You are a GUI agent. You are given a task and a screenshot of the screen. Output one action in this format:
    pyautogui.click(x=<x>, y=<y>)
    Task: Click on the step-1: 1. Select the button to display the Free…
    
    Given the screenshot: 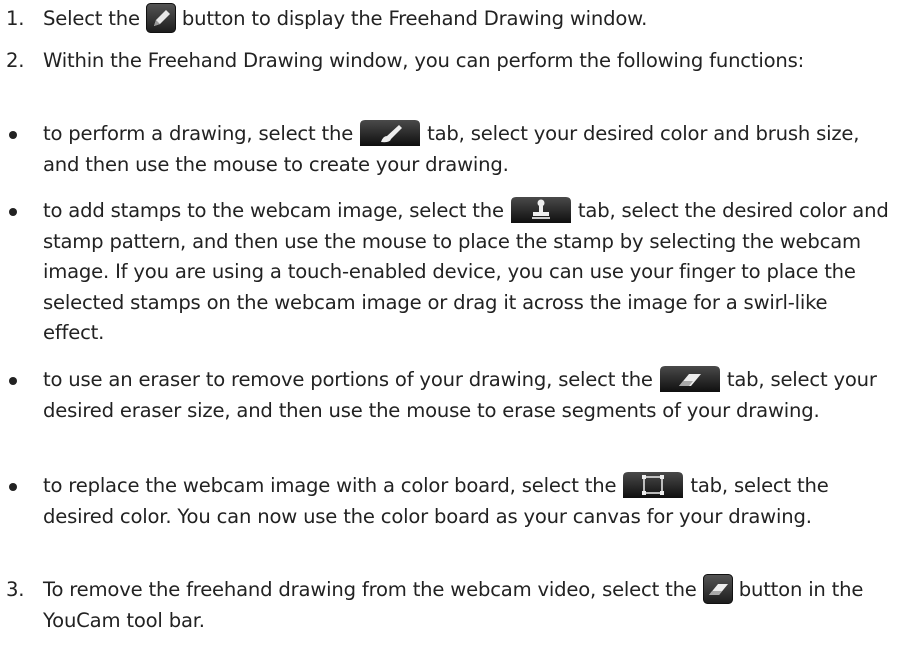 What is the action you would take?
    pyautogui.click(x=450, y=18)
    